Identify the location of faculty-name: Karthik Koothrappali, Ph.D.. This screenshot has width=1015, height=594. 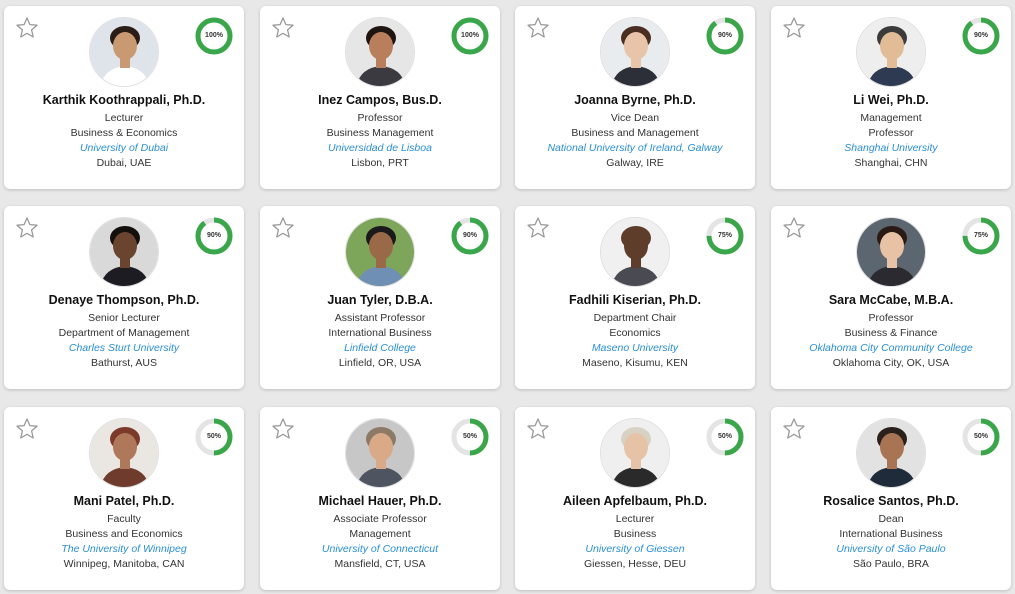
(124, 100).